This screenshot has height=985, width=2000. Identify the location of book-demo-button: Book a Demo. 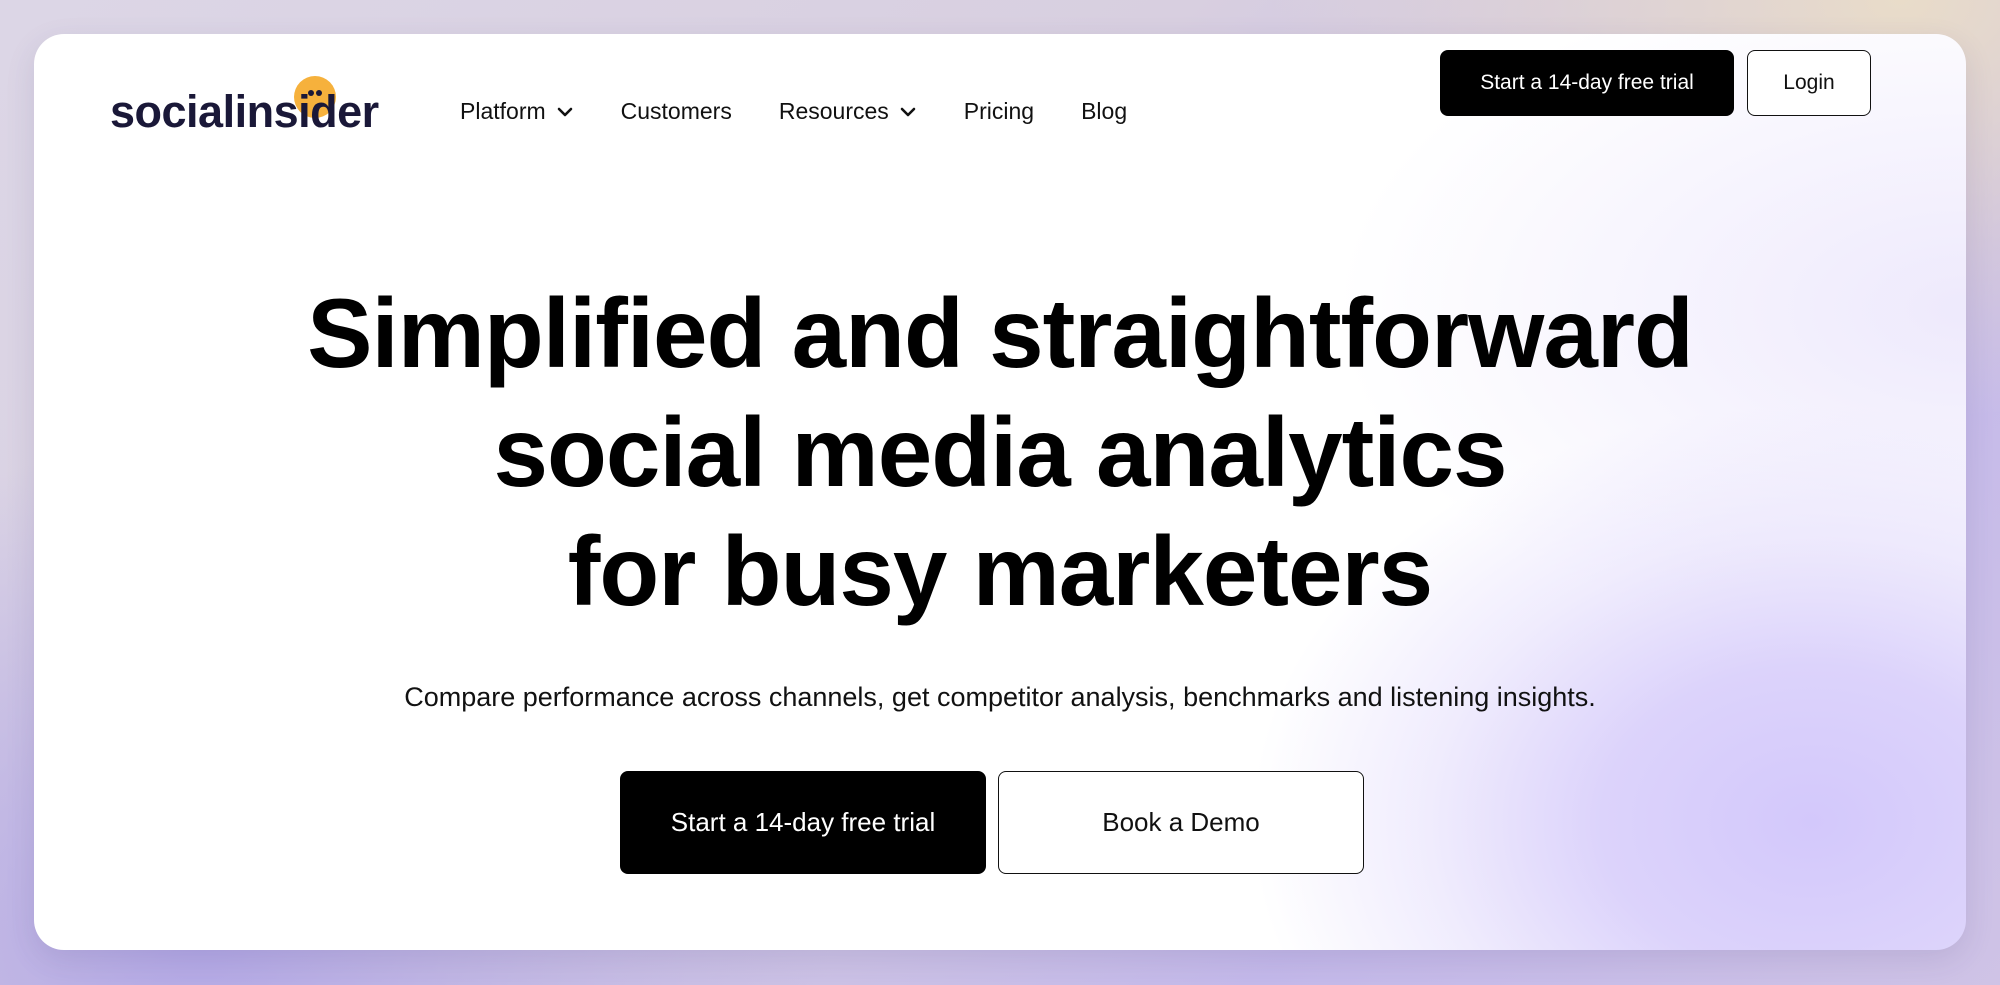
(1181, 822).